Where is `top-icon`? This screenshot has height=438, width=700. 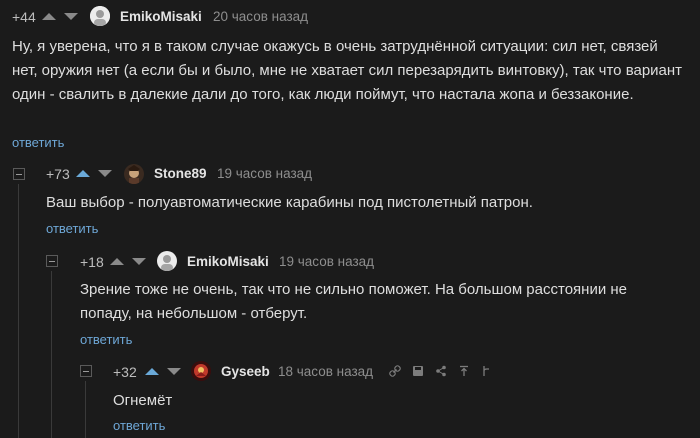
top-icon is located at coordinates (464, 371).